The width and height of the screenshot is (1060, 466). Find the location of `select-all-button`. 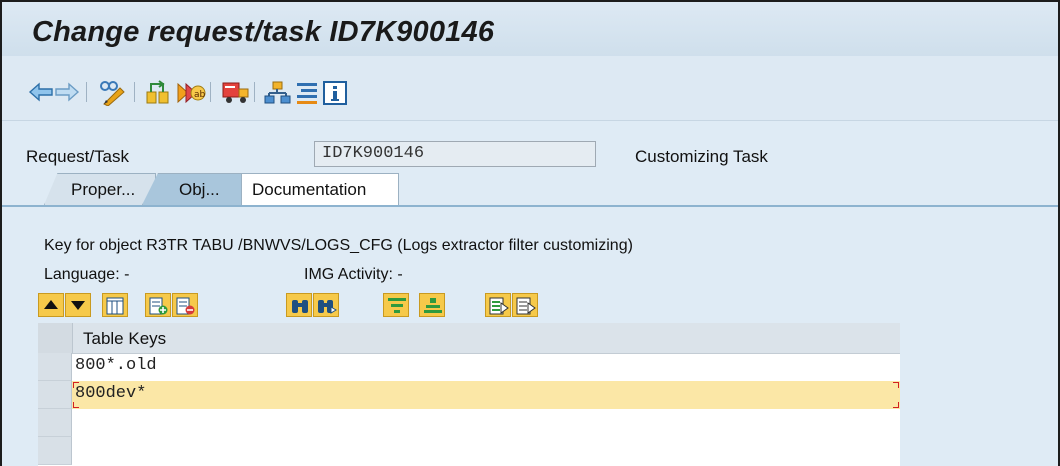

select-all-button is located at coordinates (498, 305).